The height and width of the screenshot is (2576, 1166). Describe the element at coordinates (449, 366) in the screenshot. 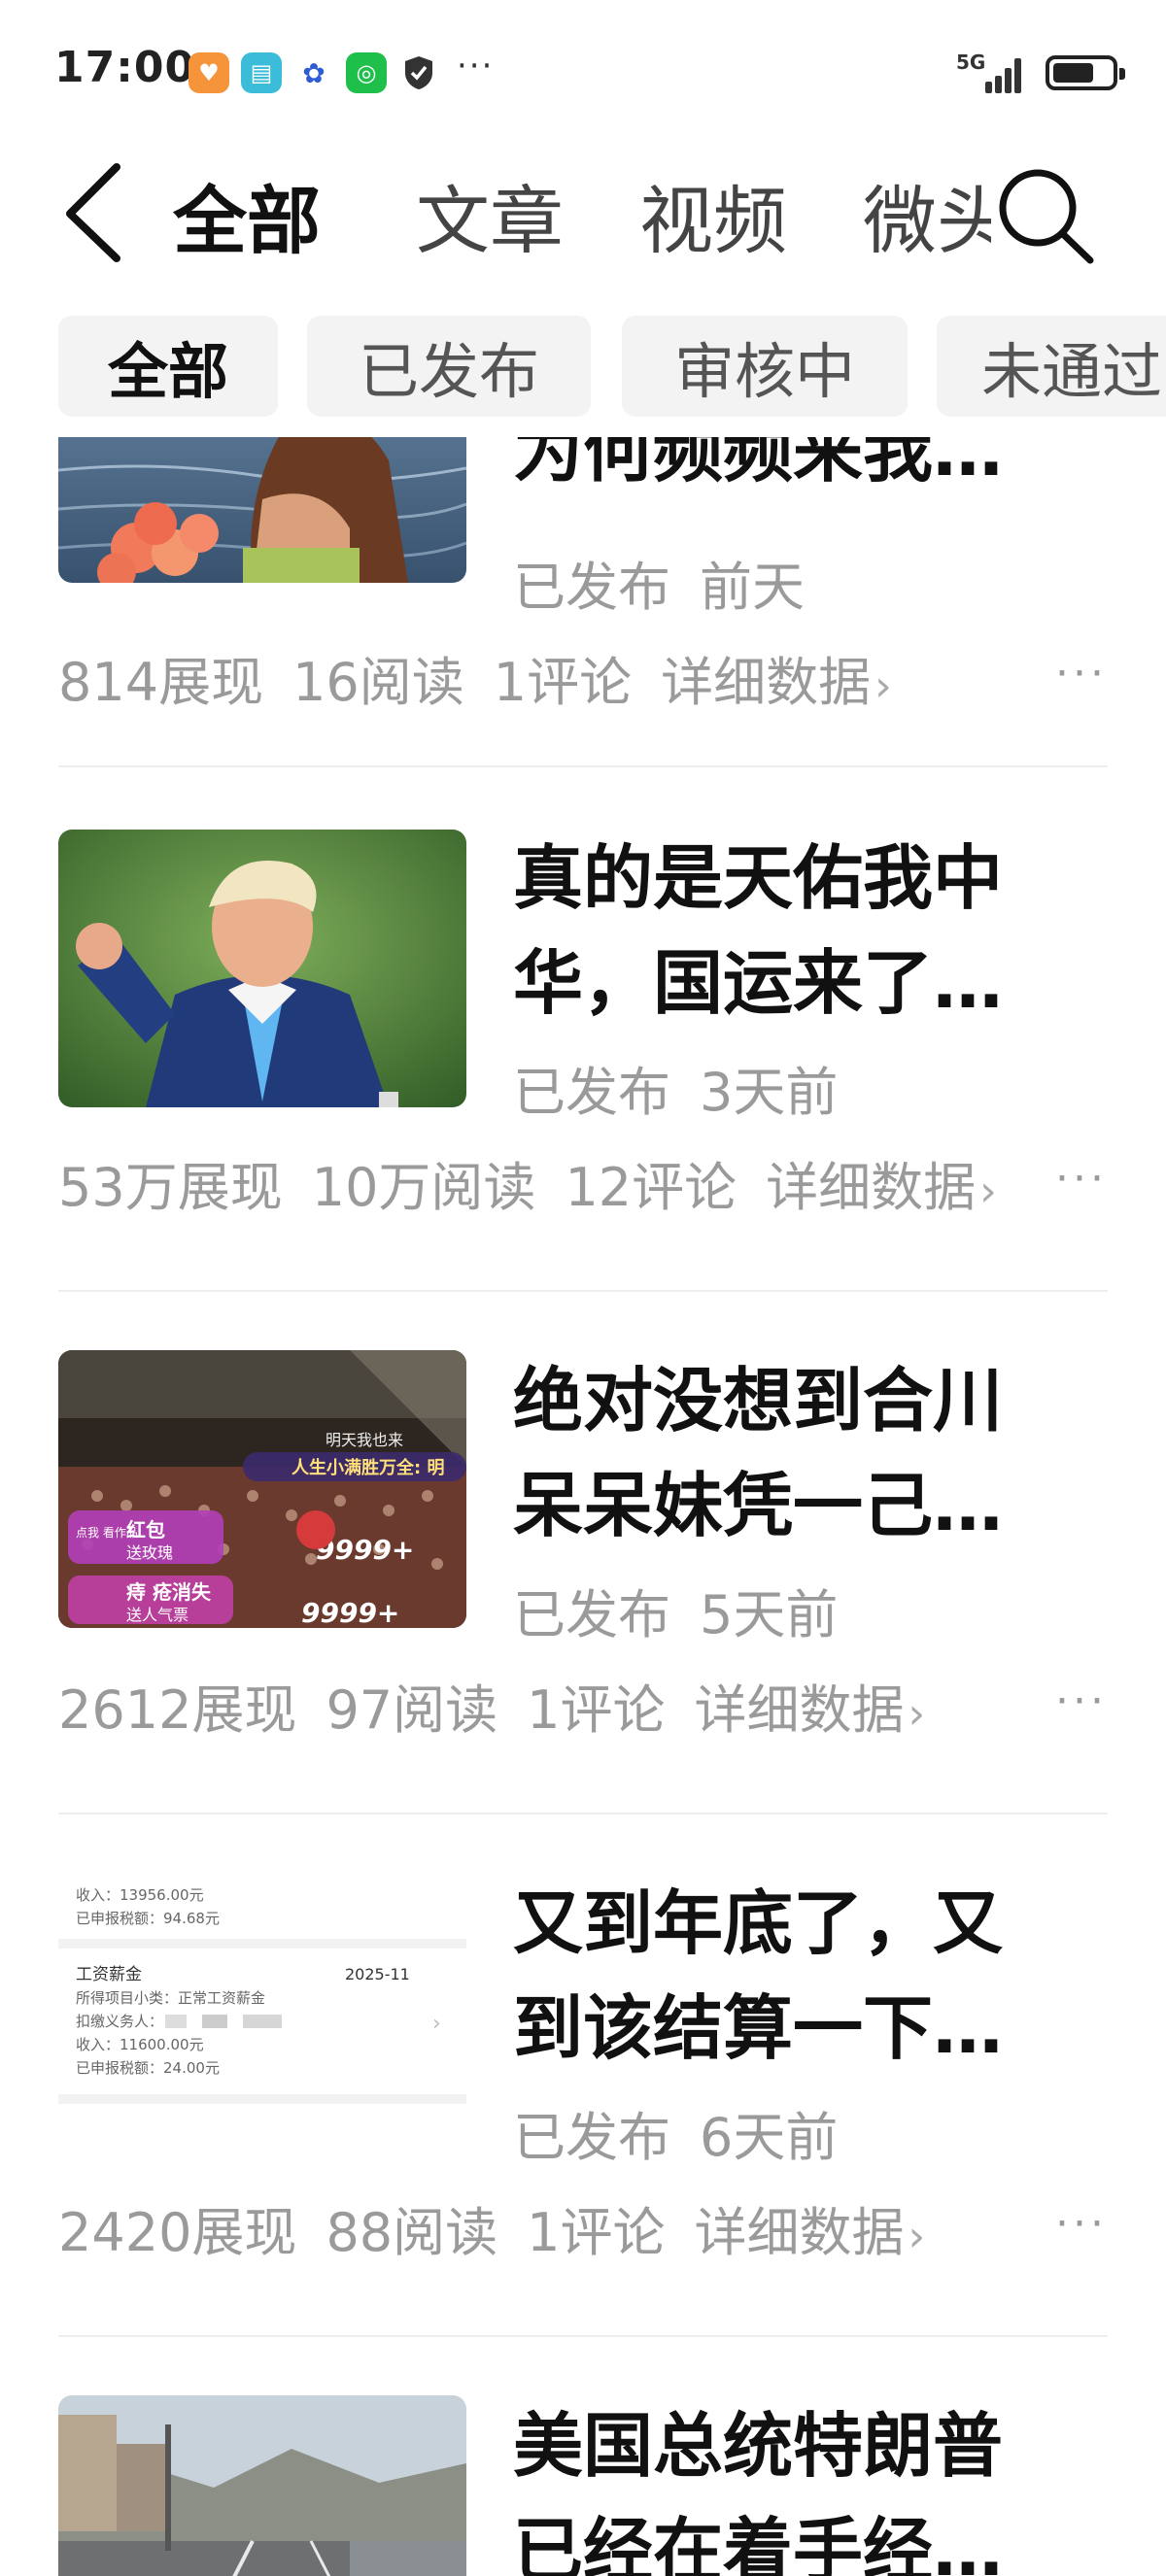

I see `filter-published: 已发布` at that location.